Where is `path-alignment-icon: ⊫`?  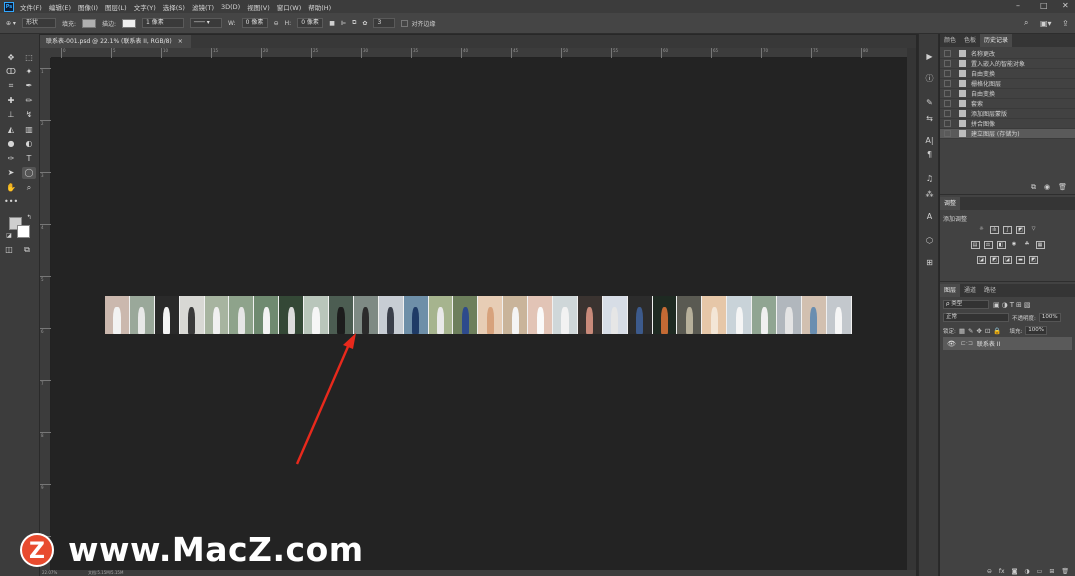
path-alignment-icon: ⊫ is located at coordinates (343, 23).